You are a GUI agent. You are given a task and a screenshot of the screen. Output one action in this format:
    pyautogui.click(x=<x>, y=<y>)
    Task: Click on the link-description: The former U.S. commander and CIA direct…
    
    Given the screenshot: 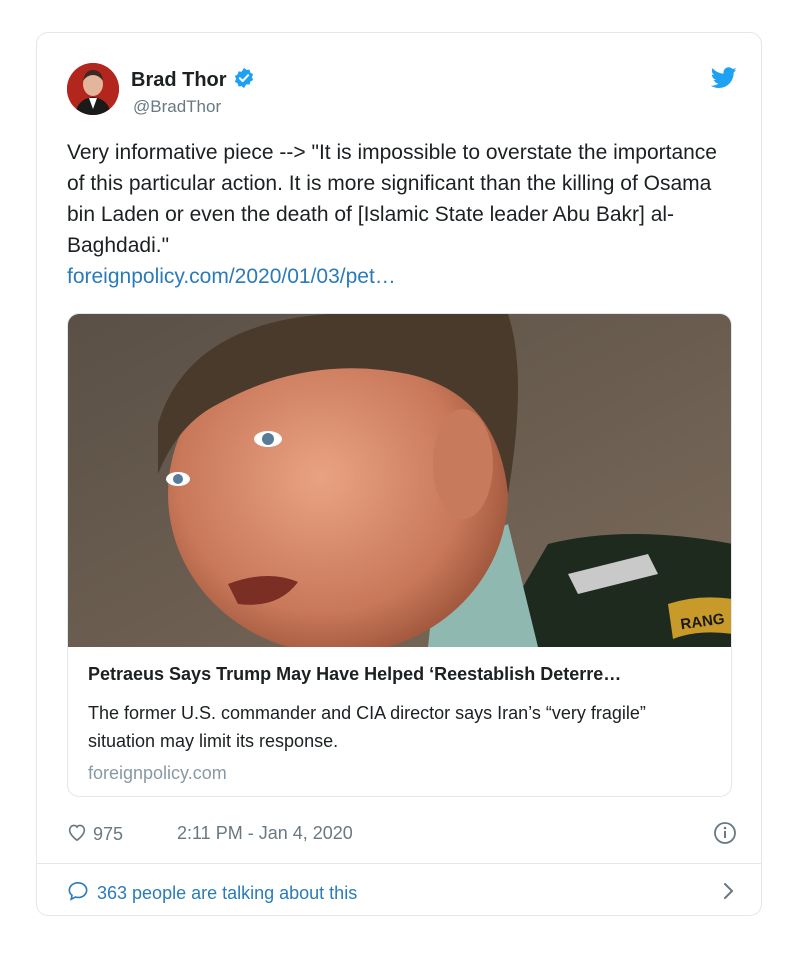 What is the action you would take?
    pyautogui.click(x=367, y=727)
    